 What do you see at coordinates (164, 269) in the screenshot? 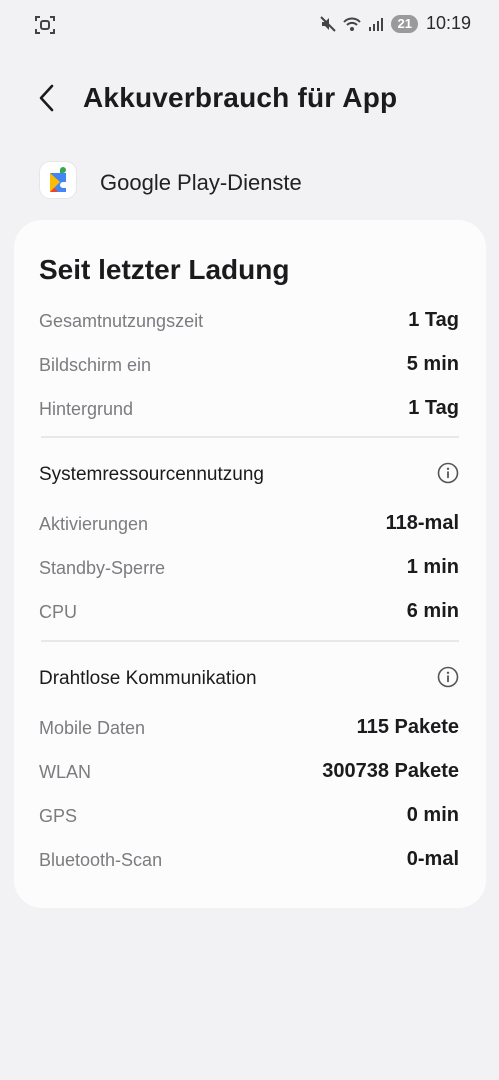
I see `card-title: Seit letzter Ladung` at bounding box center [164, 269].